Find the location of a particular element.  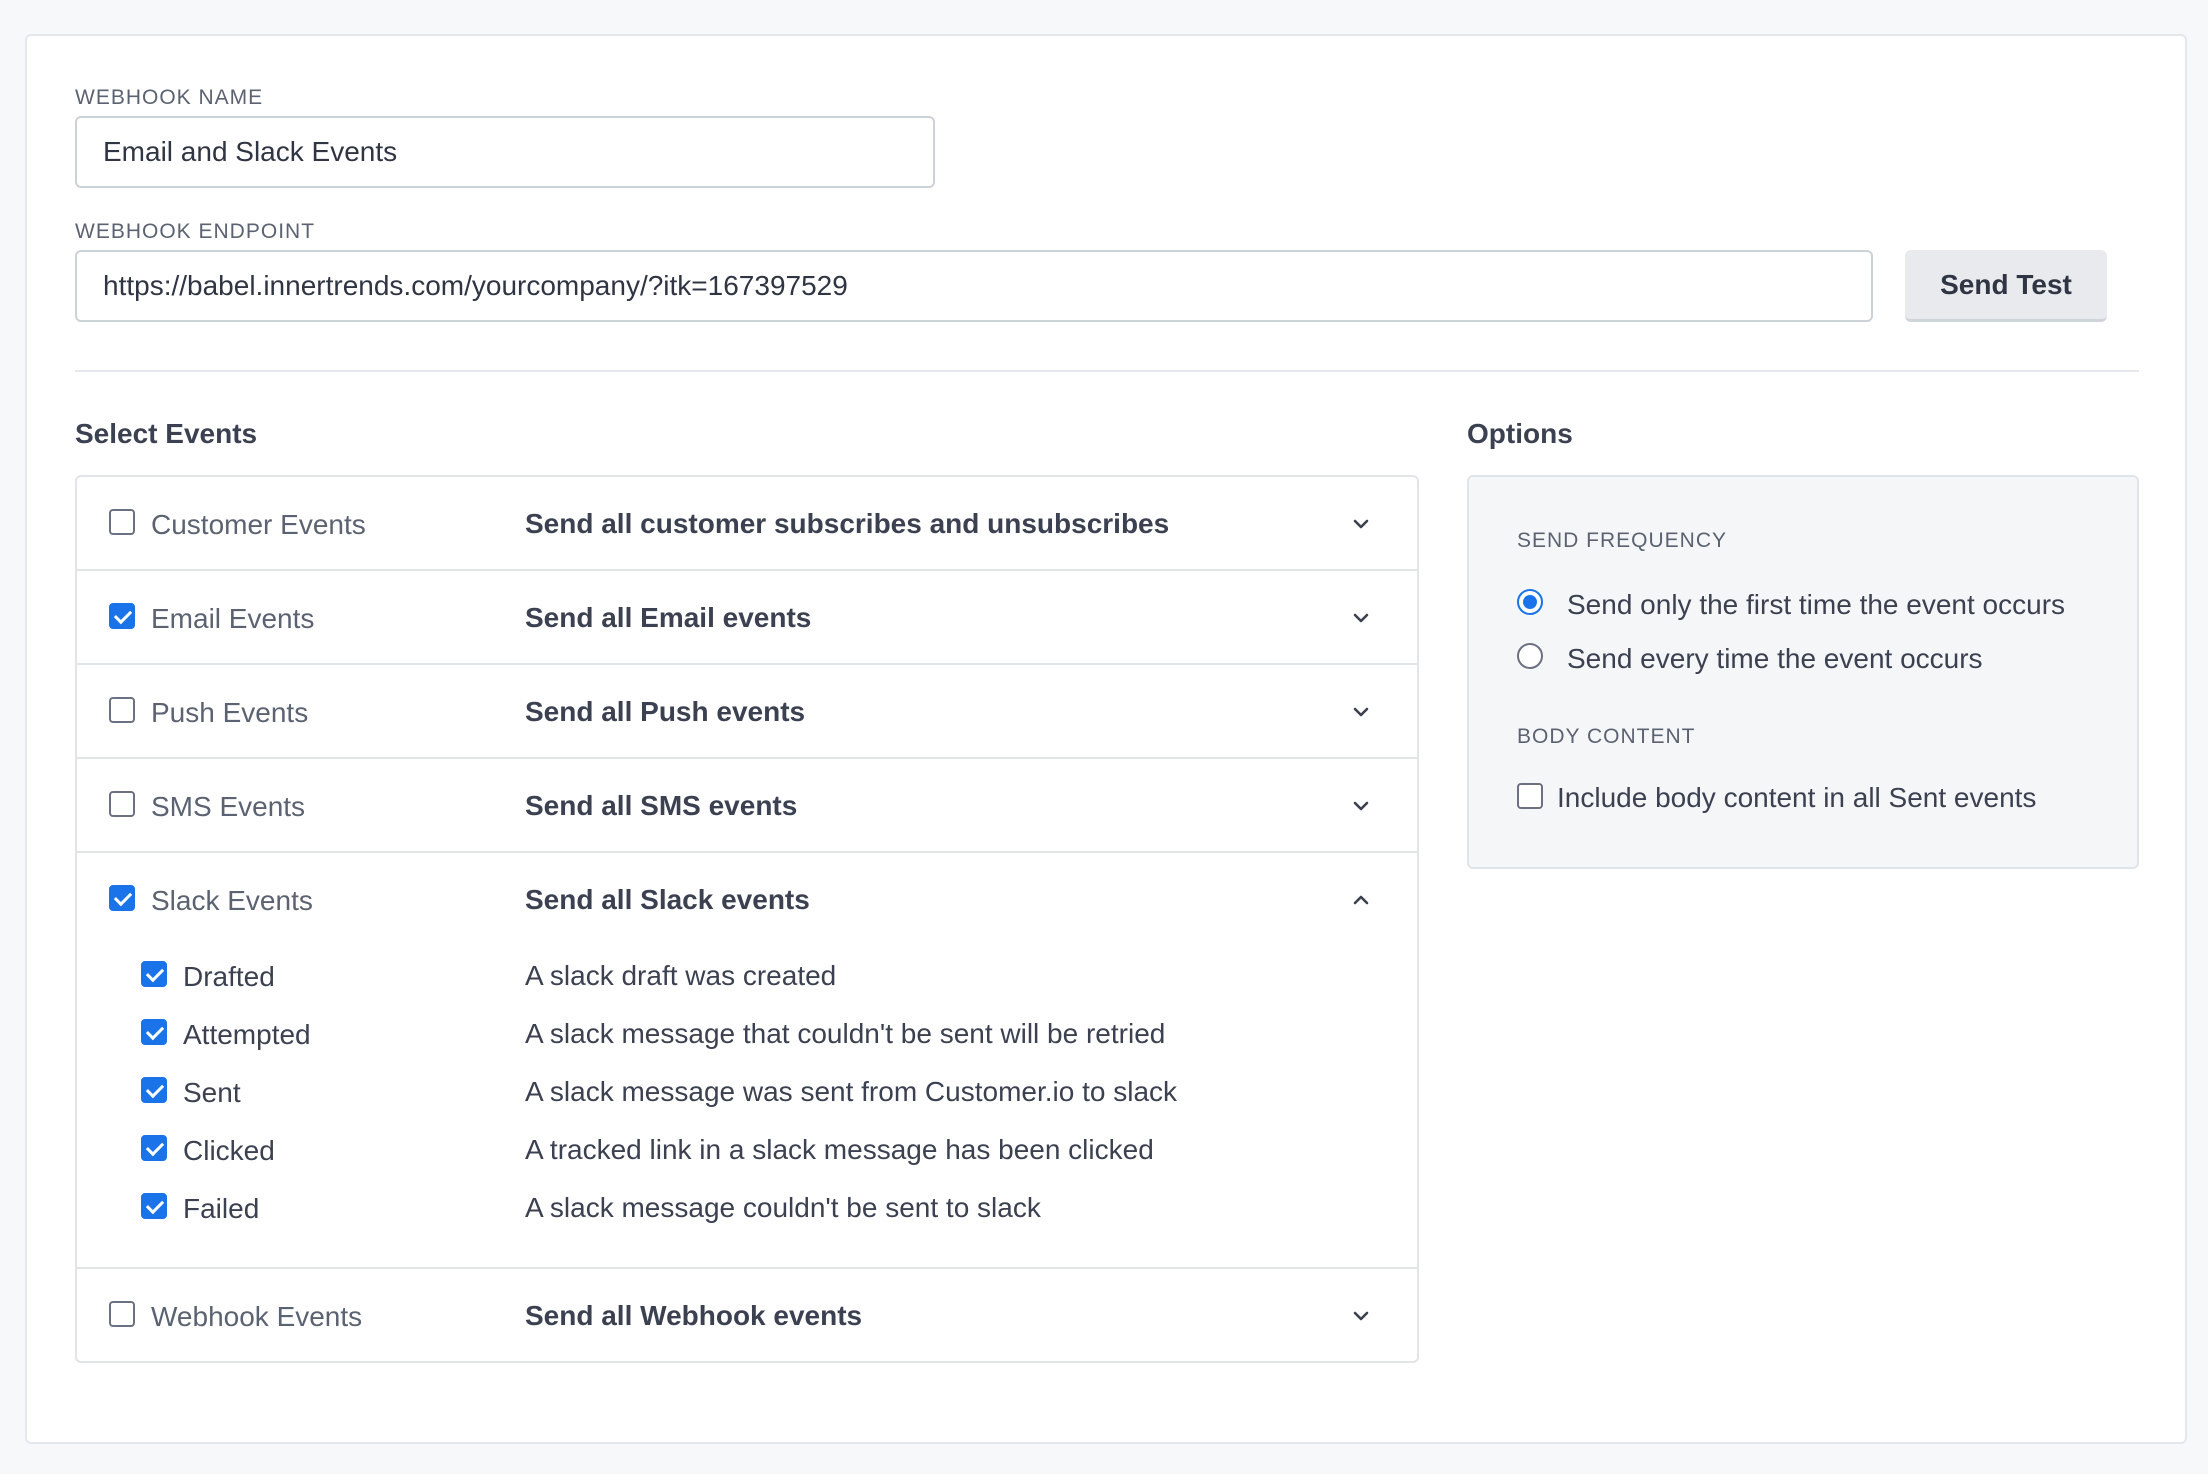

include-body-checkbox is located at coordinates (1530, 796).